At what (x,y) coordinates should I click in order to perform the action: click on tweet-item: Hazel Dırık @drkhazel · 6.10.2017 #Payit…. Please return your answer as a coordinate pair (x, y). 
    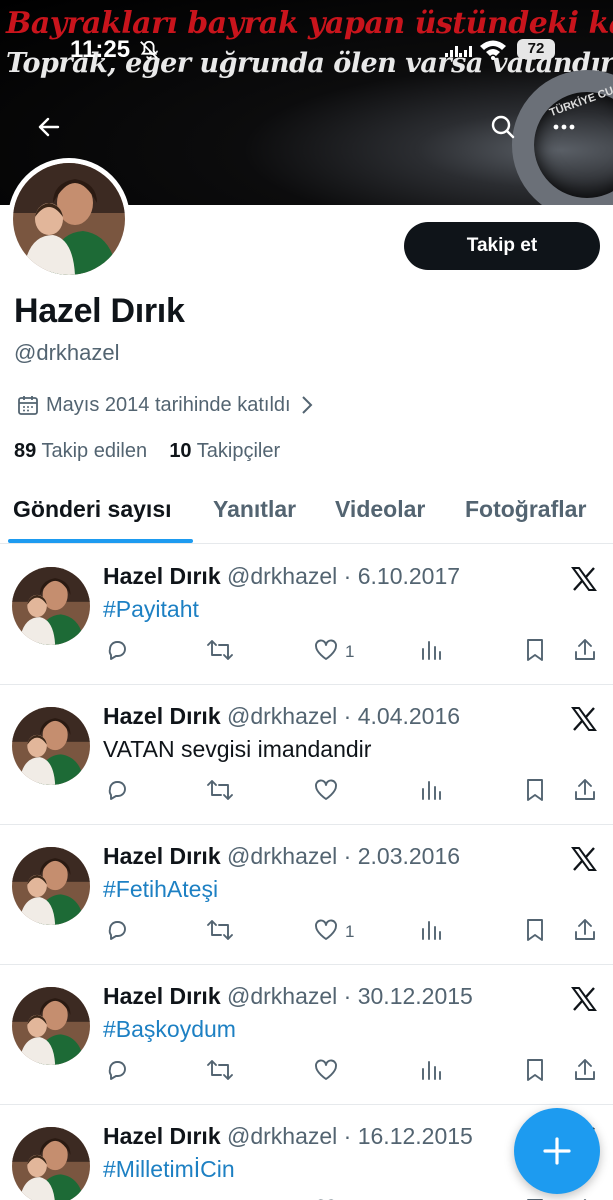
    Looking at the image, I should click on (306, 615).